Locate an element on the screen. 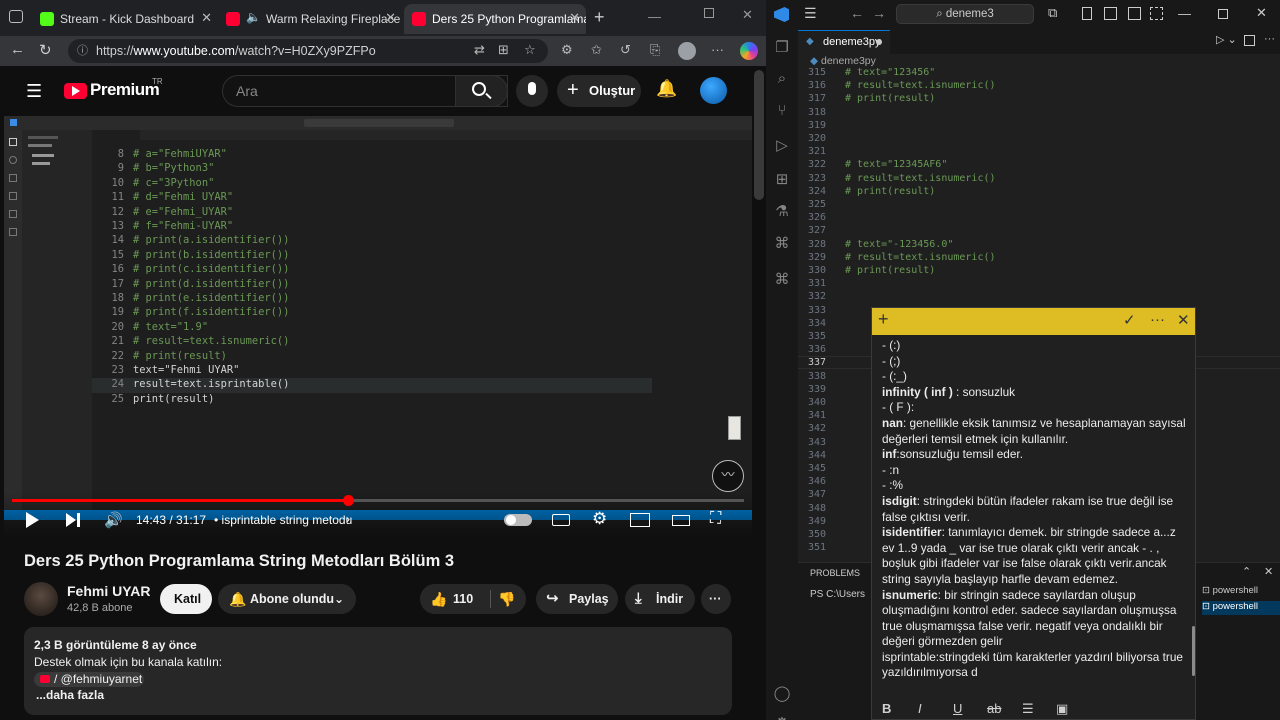  tab-ders-25: Ders 25 Python Programlama ✕ is located at coordinates (495, 19).